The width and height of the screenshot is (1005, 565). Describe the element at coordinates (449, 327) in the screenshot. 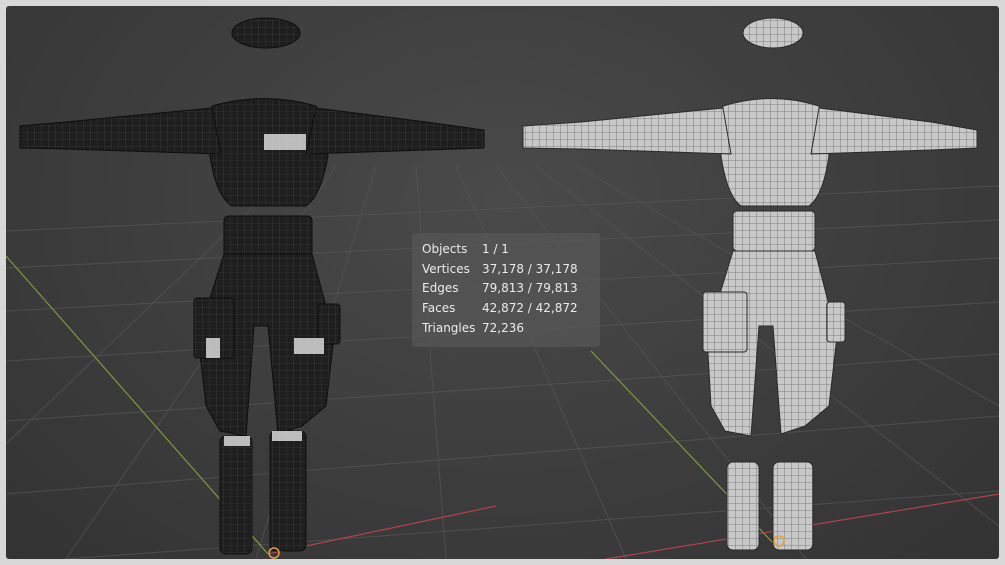

I see `stat-label: Triangles` at that location.